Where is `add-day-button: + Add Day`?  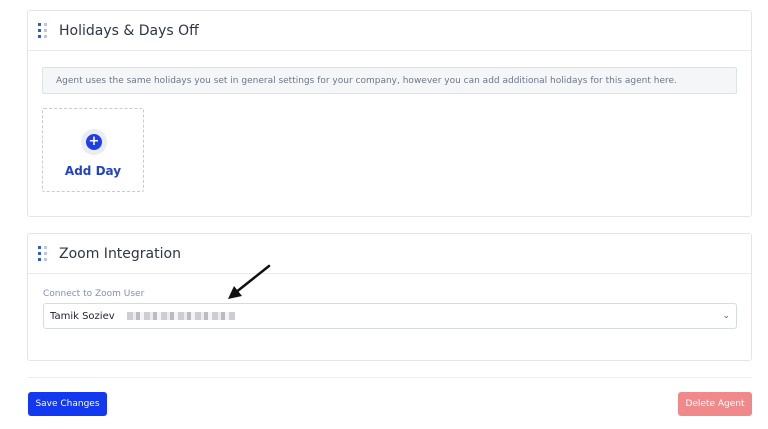
add-day-button: + Add Day is located at coordinates (93, 150).